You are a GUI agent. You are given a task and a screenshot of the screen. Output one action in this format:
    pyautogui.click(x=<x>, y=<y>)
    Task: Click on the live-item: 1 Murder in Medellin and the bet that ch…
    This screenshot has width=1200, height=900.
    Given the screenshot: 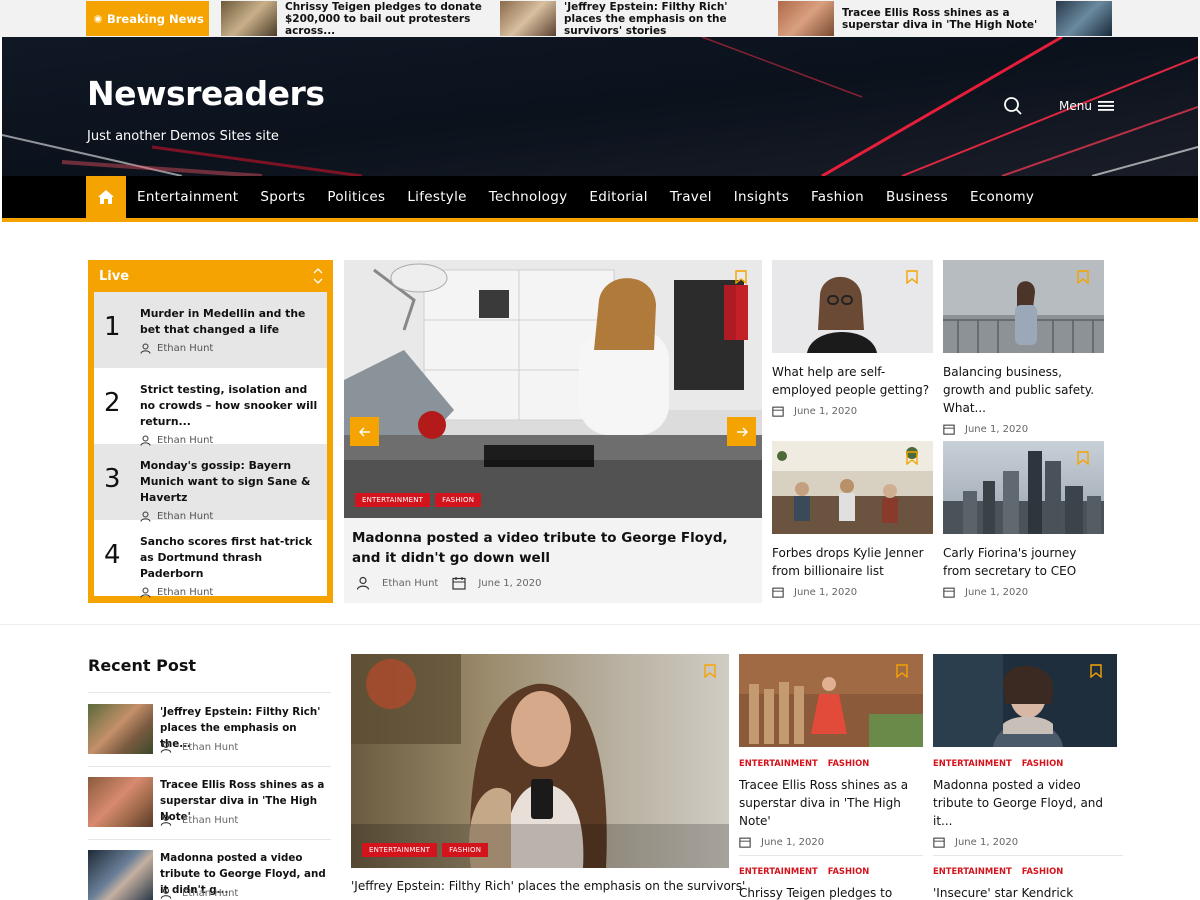 What is the action you would take?
    pyautogui.click(x=210, y=330)
    